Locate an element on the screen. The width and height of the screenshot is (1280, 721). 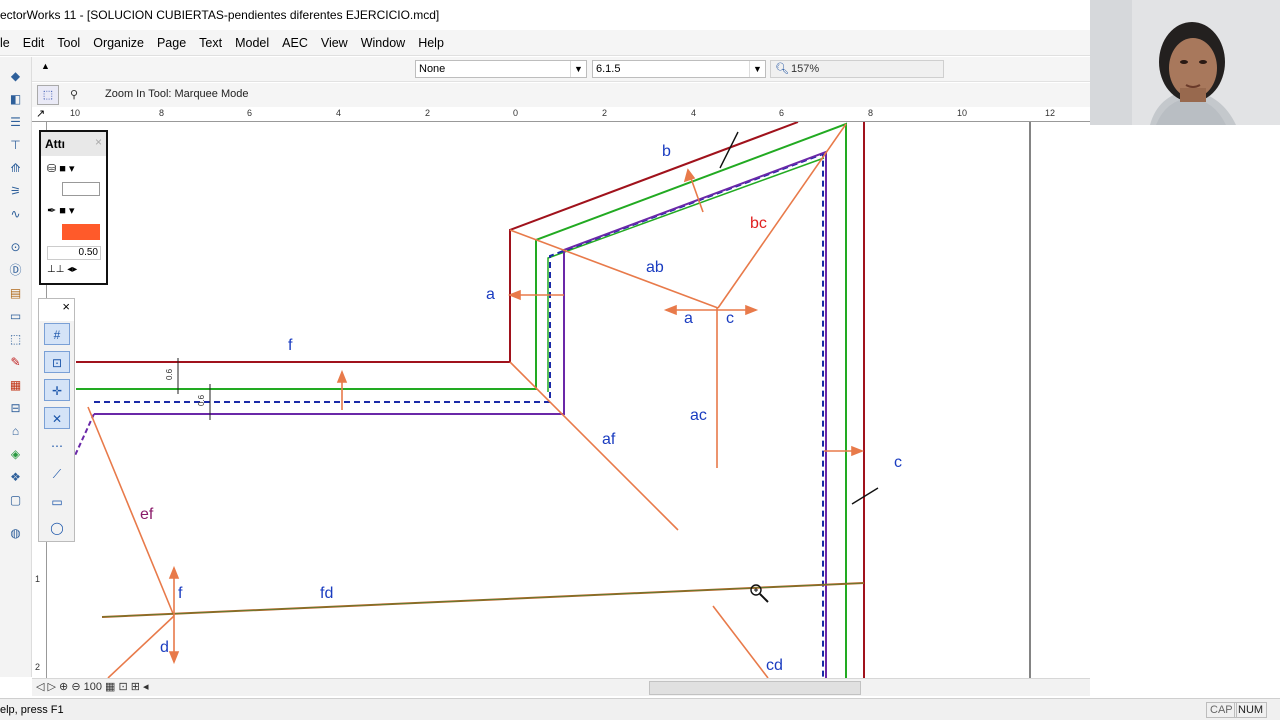
menu-organize: Organize is located at coordinates (121, 43).